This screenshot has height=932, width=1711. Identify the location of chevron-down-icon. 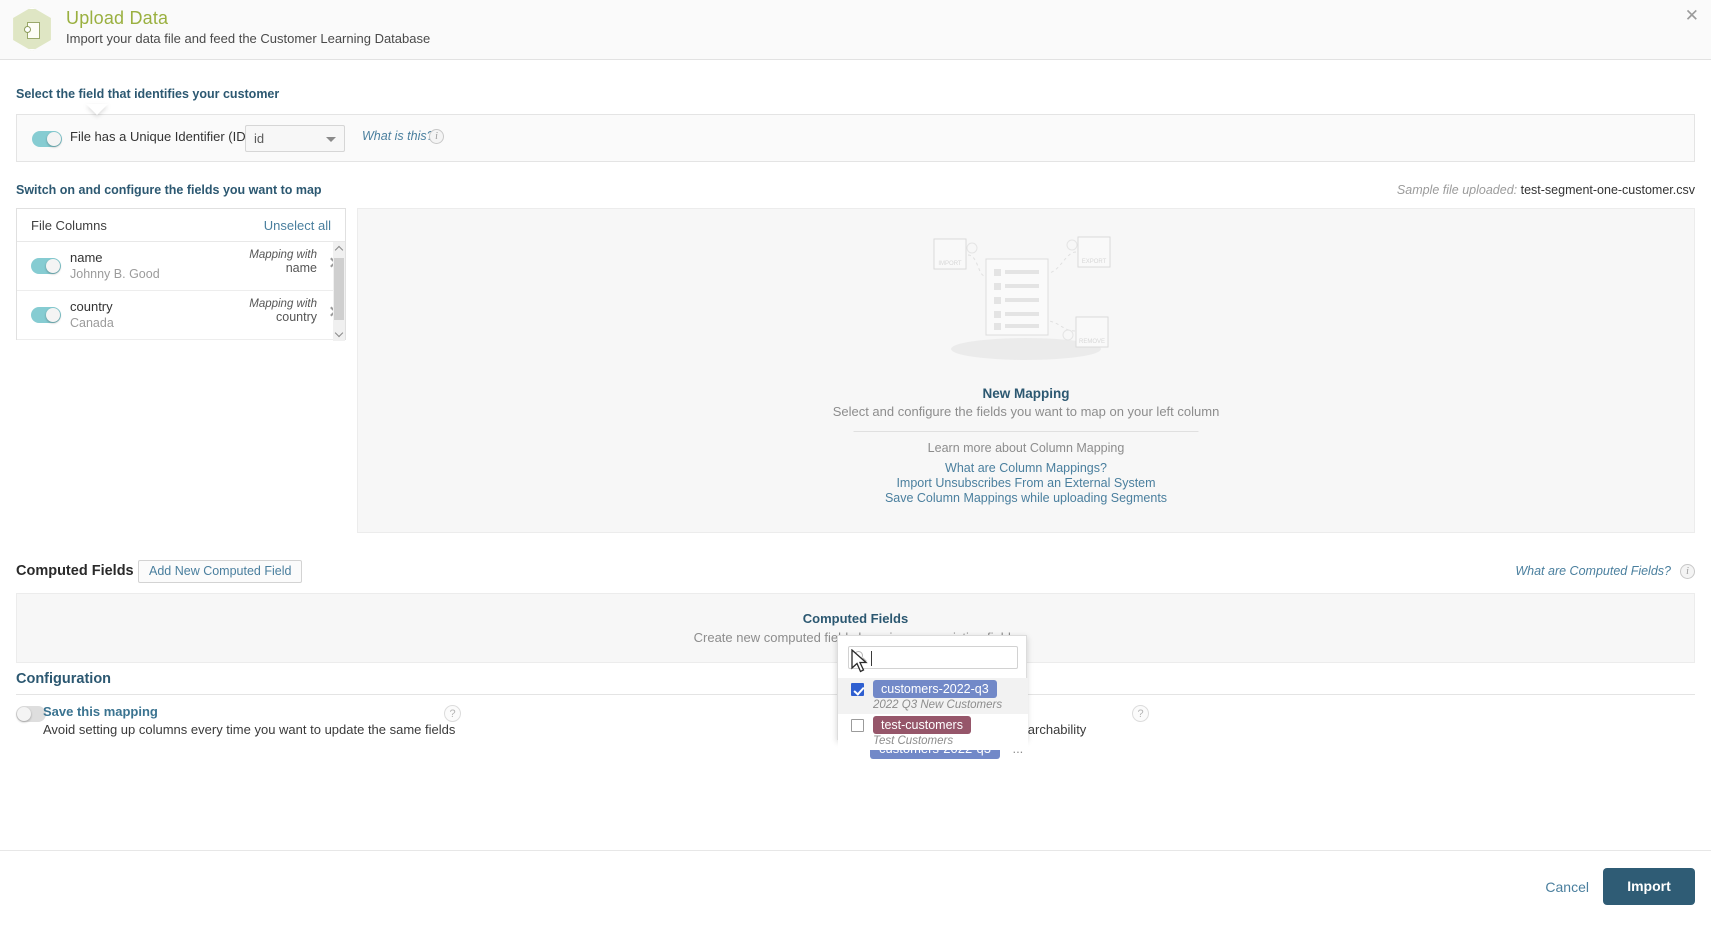
(331, 139).